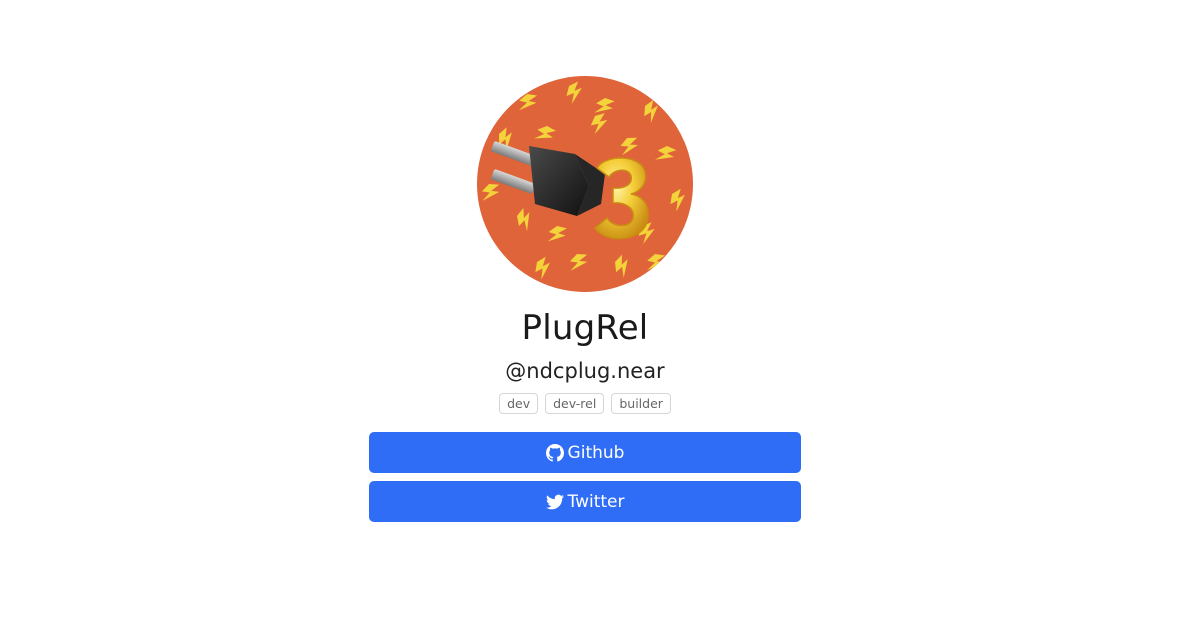 Image resolution: width=1200 pixels, height=630 pixels. I want to click on github-icon, so click(554, 452).